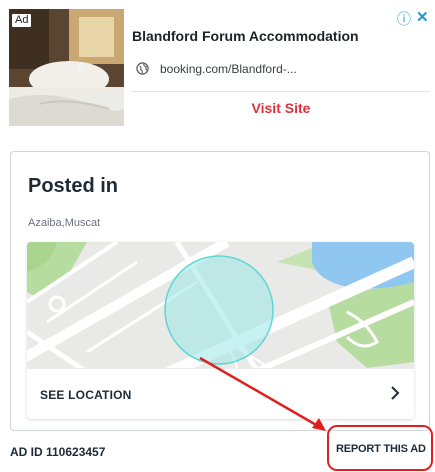 Image resolution: width=435 pixels, height=472 pixels. Describe the element at coordinates (73, 186) in the screenshot. I see `posted-in-heading: Posted in` at that location.